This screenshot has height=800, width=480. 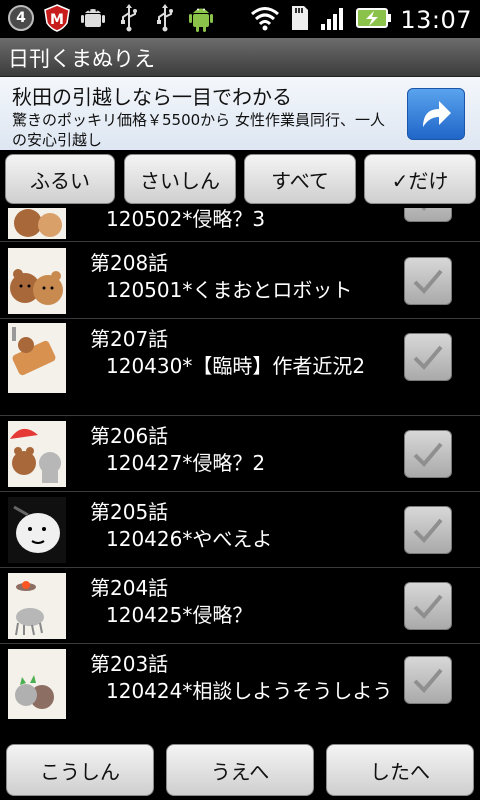 I want to click on svg-text: M, so click(x=57, y=20).